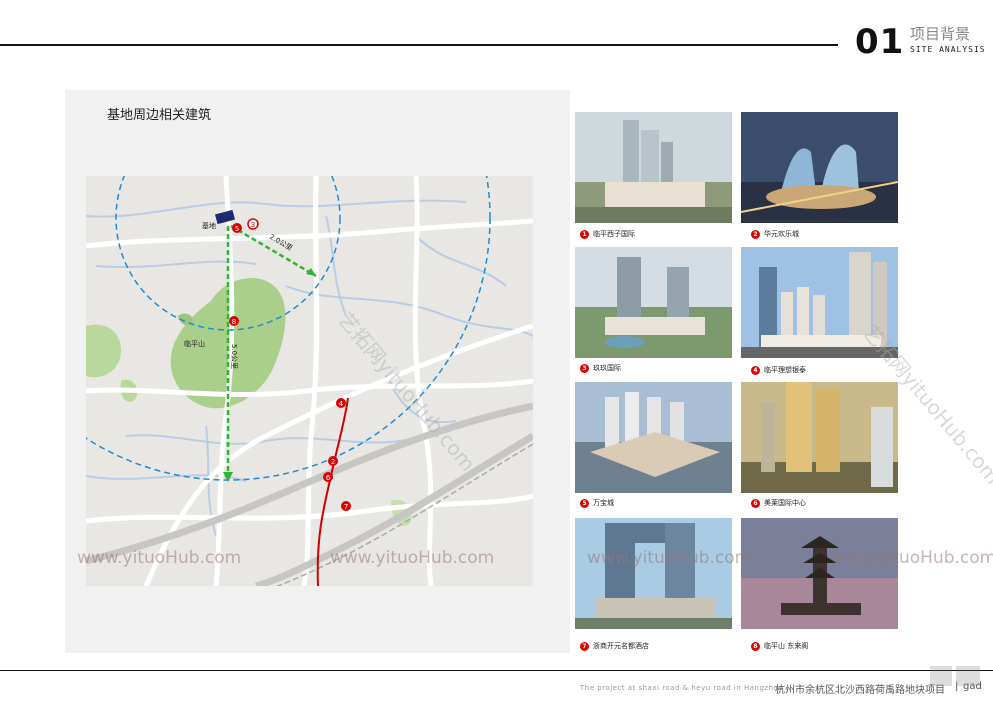  Describe the element at coordinates (860, 690) in the screenshot. I see `footer-project-cn: 杭州市余杭区北沙西路荷禹路地块项目` at that location.